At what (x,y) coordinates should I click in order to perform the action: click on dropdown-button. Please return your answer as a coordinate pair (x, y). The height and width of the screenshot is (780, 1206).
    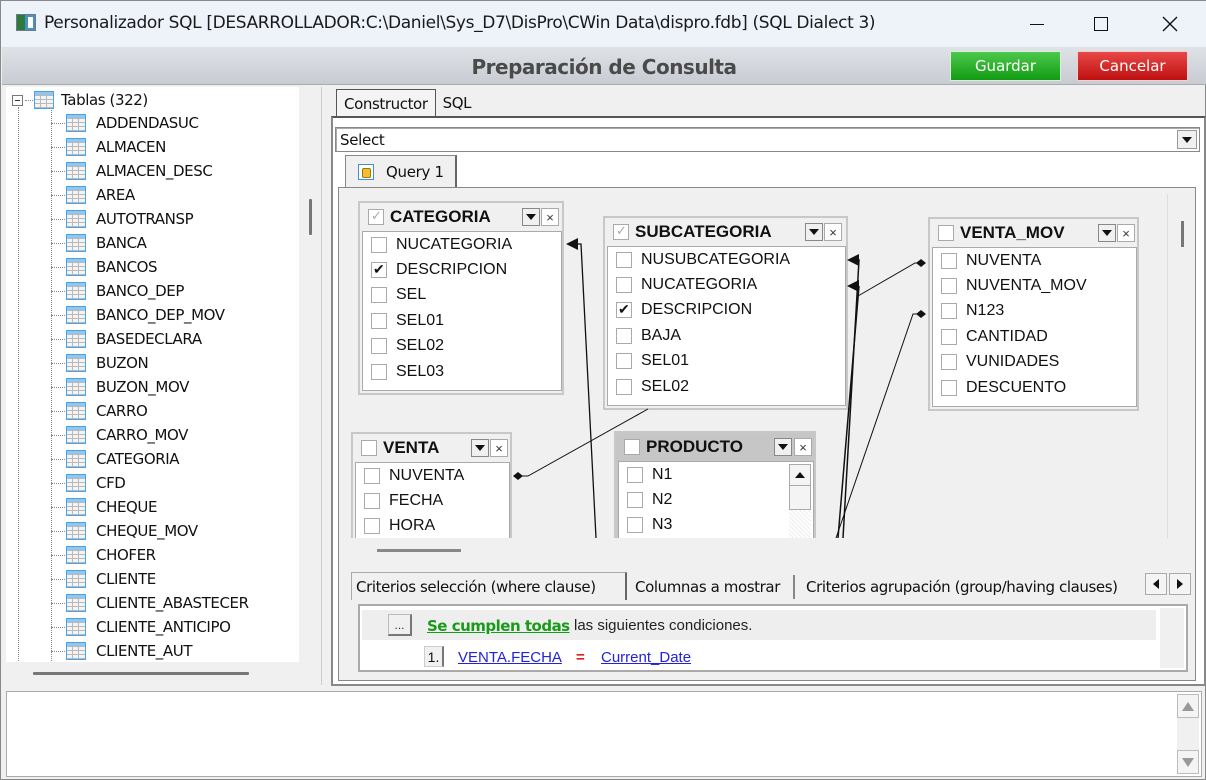
    Looking at the image, I should click on (1187, 139).